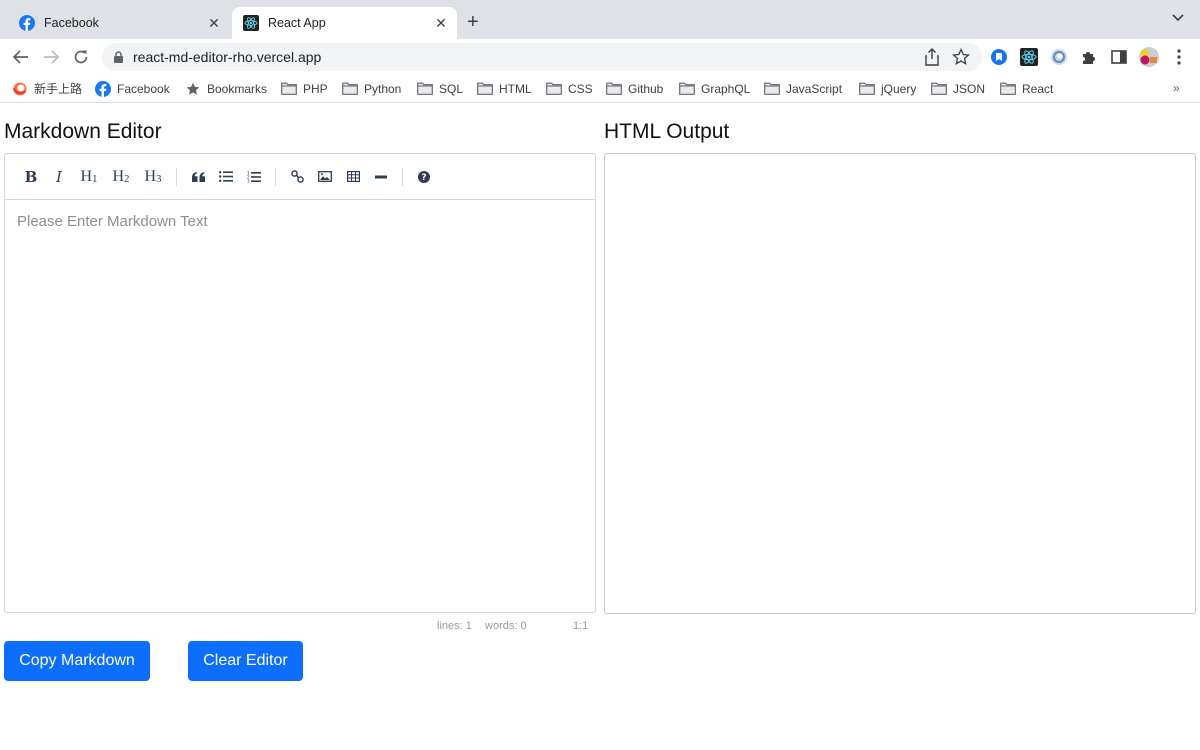 The height and width of the screenshot is (750, 1200). What do you see at coordinates (344, 23) in the screenshot?
I see `tab-react-app: React App ✕` at bounding box center [344, 23].